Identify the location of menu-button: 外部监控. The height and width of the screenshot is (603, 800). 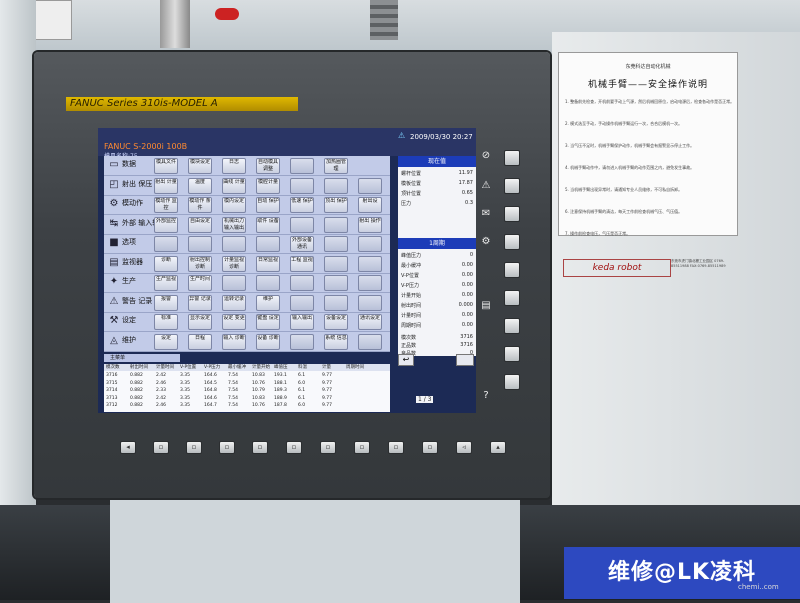
(166, 224).